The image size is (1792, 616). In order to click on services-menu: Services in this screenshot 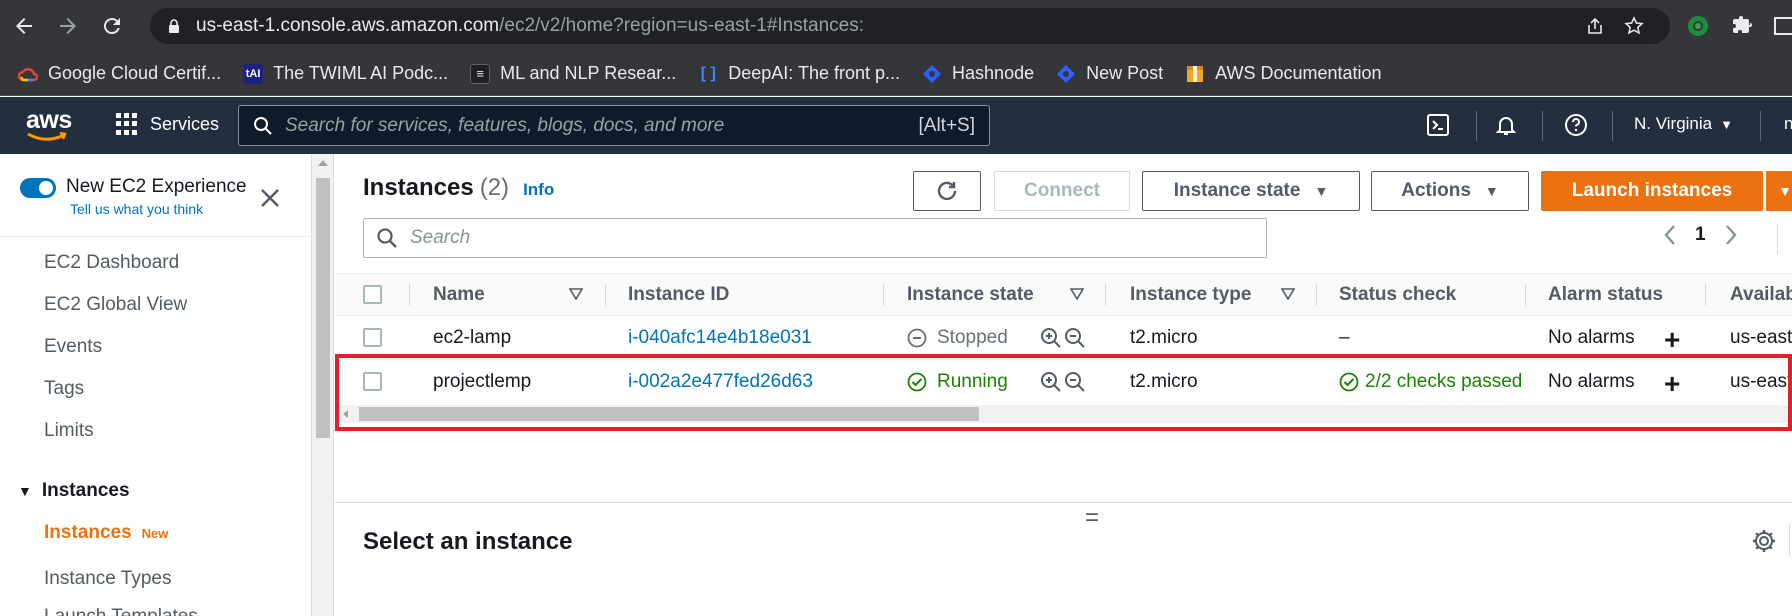, I will do `click(167, 124)`.